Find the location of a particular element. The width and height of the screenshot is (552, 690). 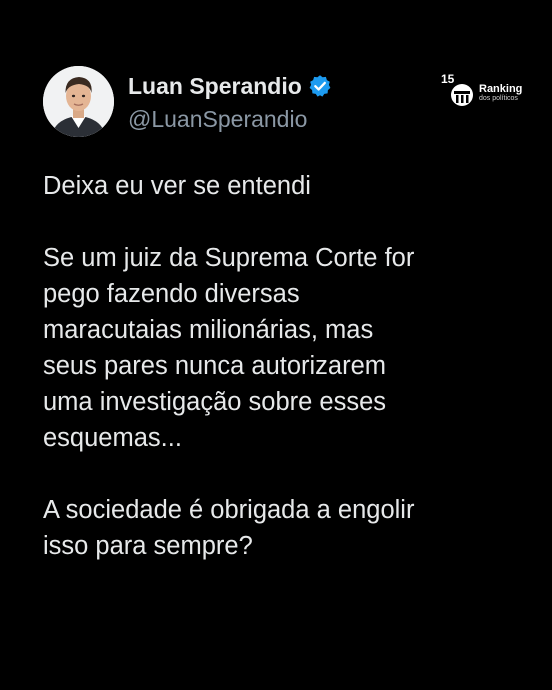

ranking-logo-icon: 15 is located at coordinates (457, 89).